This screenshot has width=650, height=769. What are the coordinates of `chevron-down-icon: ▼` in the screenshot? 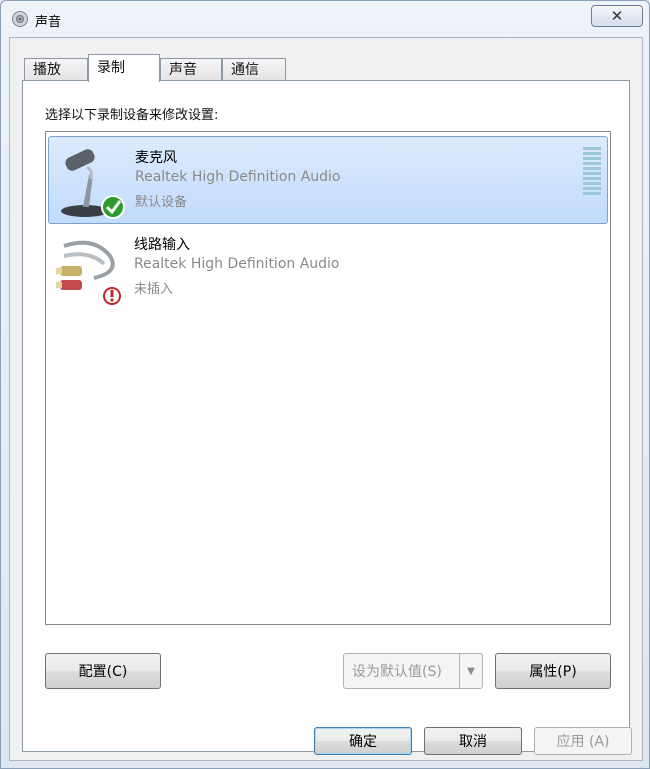 It's located at (470, 671).